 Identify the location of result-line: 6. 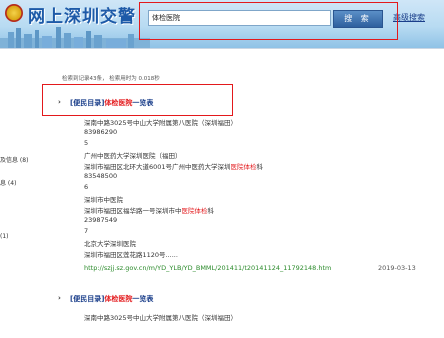
(86, 187).